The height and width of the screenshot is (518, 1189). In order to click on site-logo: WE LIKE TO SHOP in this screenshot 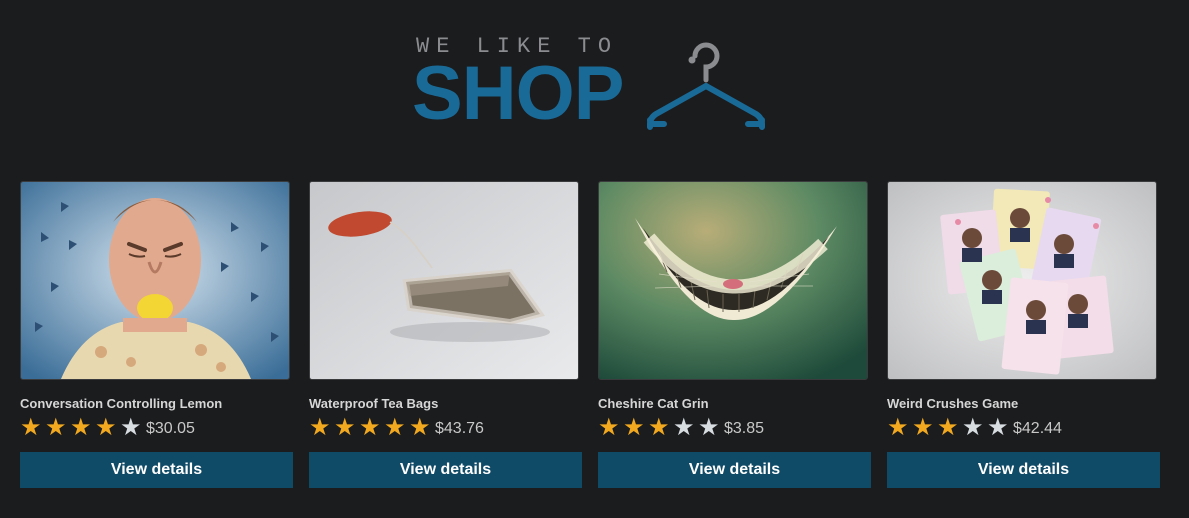, I will do `click(592, 84)`.